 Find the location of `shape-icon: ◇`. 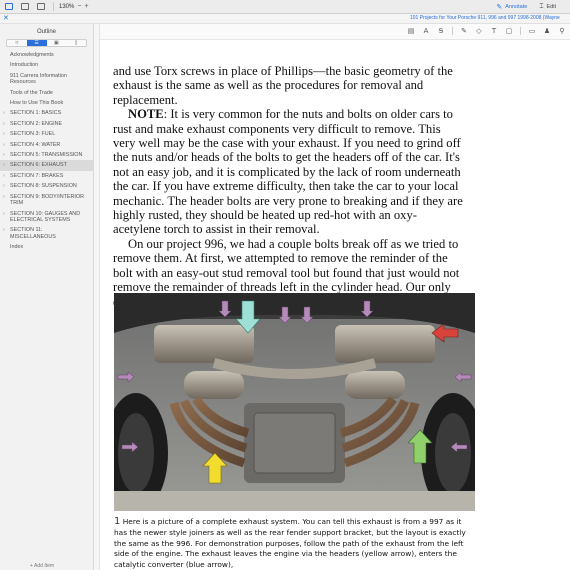

shape-icon: ◇ is located at coordinates (479, 31).